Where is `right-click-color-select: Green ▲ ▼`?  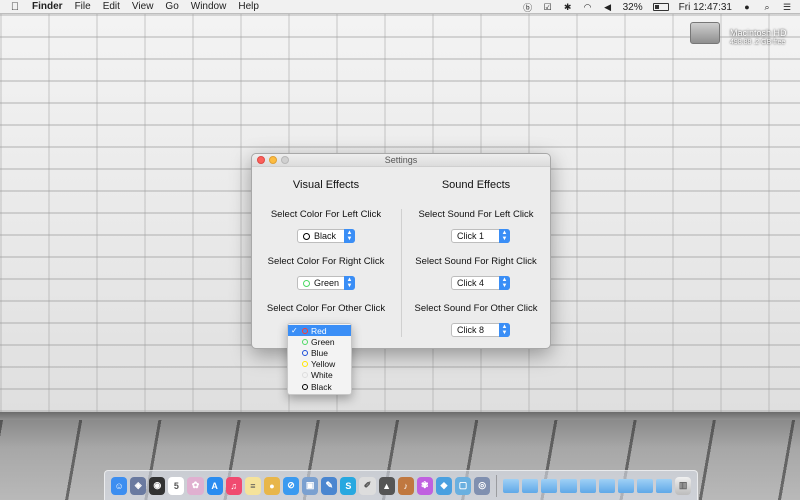 right-click-color-select: Green ▲ ▼ is located at coordinates (326, 283).